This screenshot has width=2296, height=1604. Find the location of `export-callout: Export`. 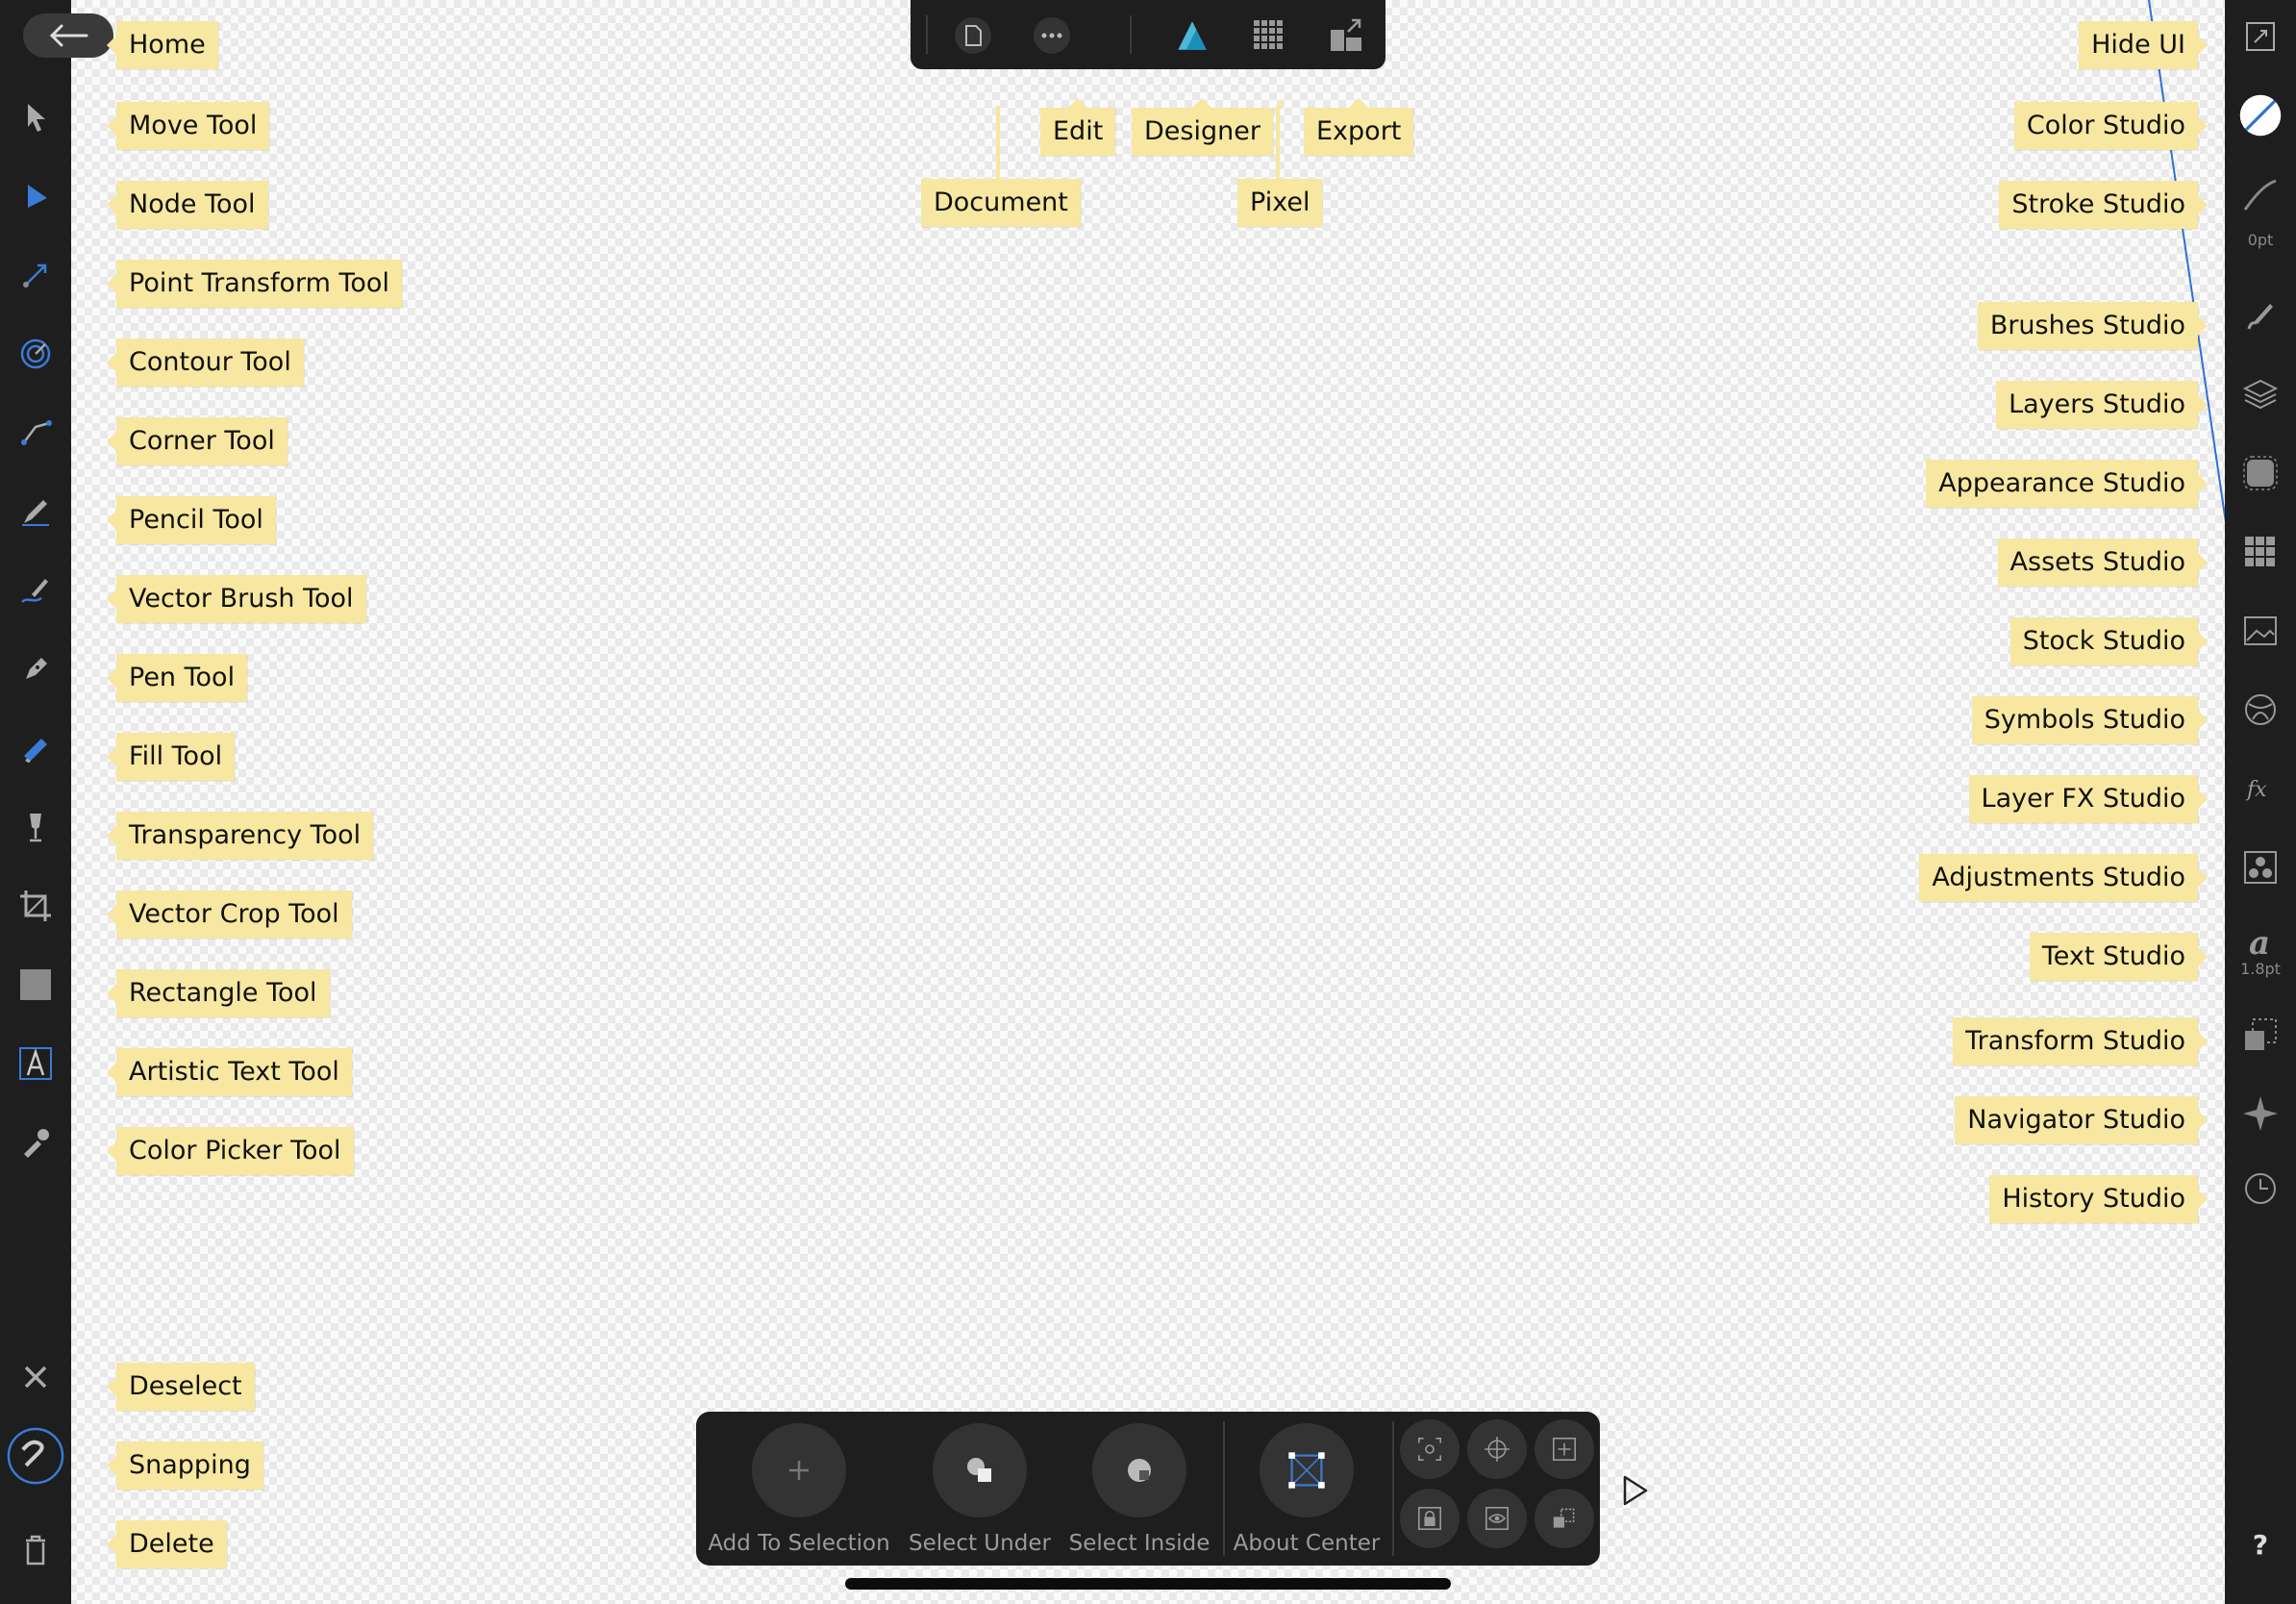

export-callout: Export is located at coordinates (1359, 127).